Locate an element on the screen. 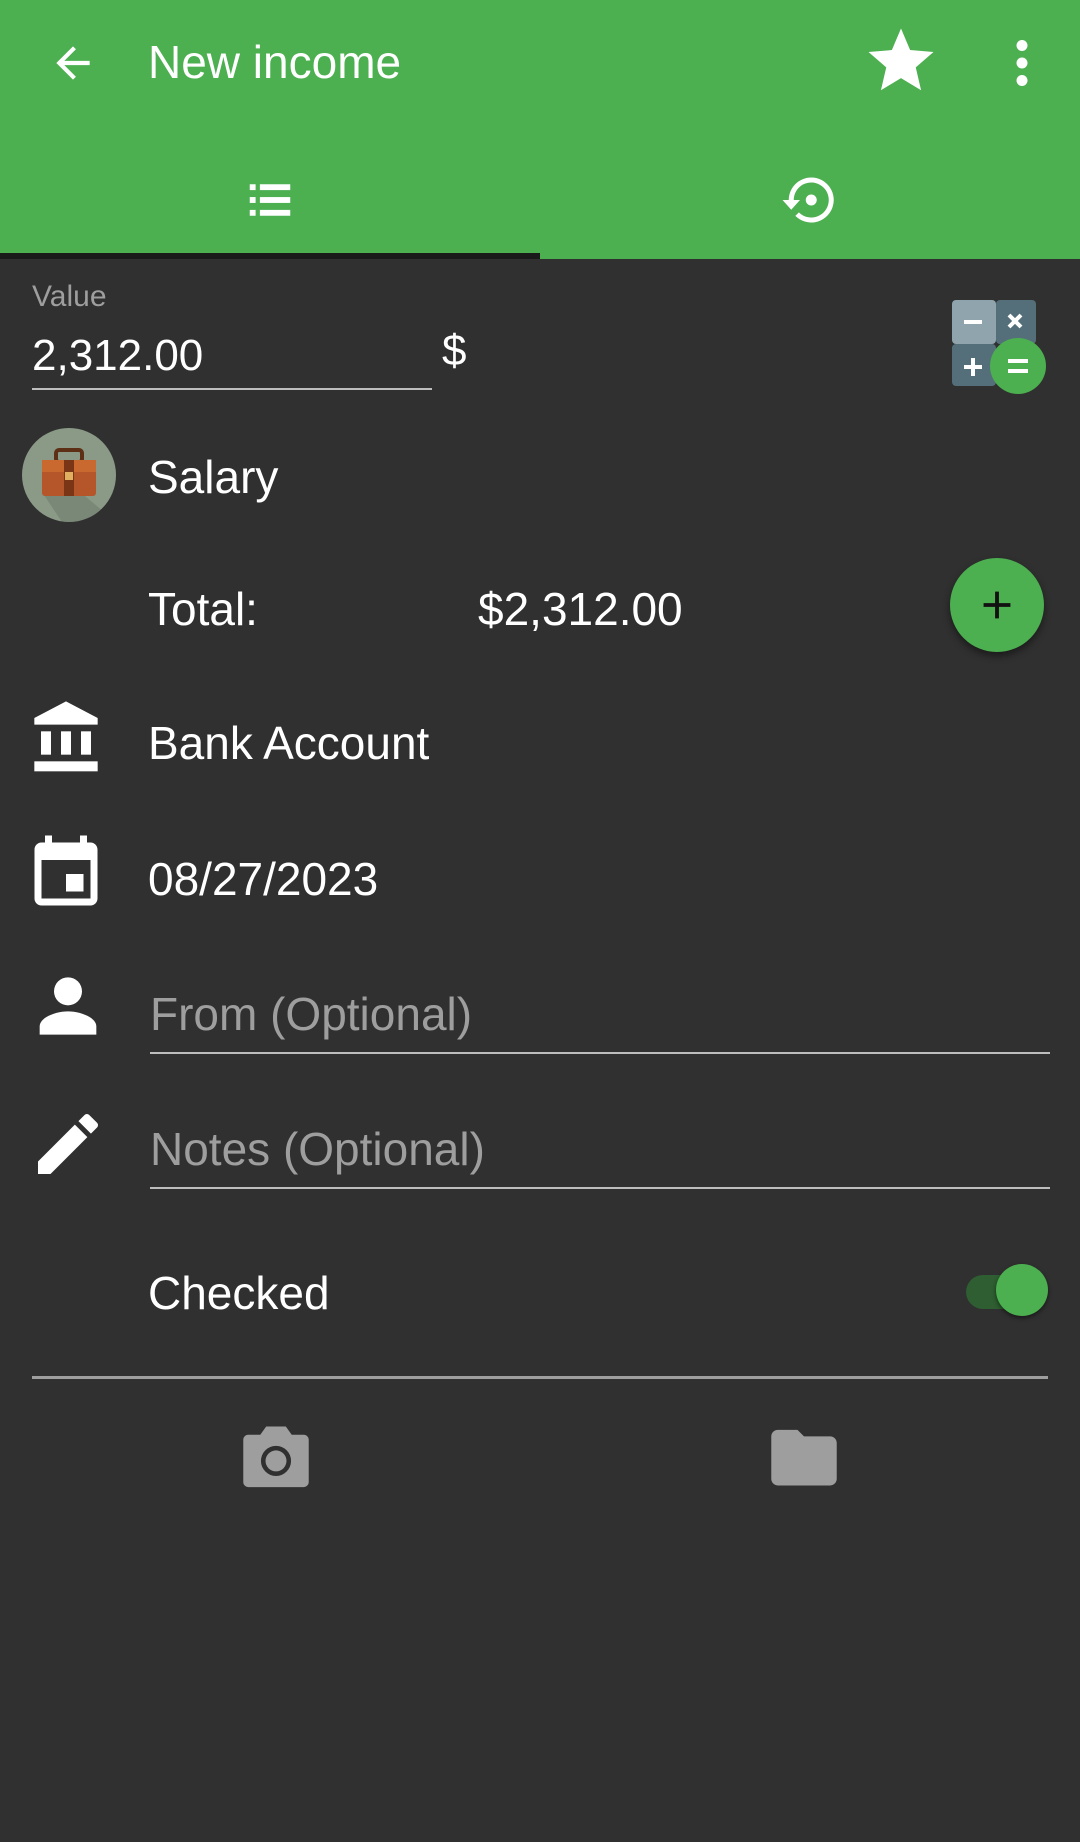  camera-button is located at coordinates (276, 1456).